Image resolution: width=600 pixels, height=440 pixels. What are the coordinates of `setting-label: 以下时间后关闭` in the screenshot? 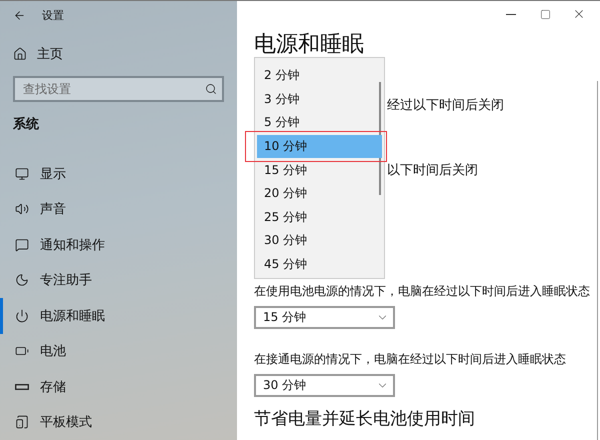 It's located at (432, 169).